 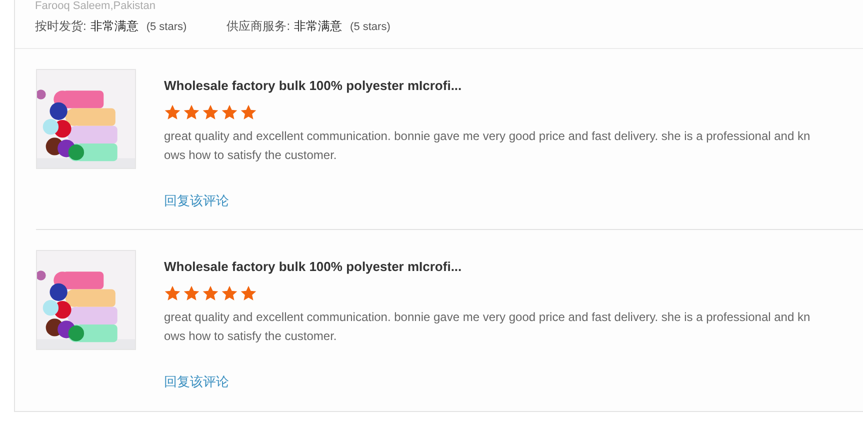 I want to click on rating-label: 按时发货:, so click(x=60, y=26).